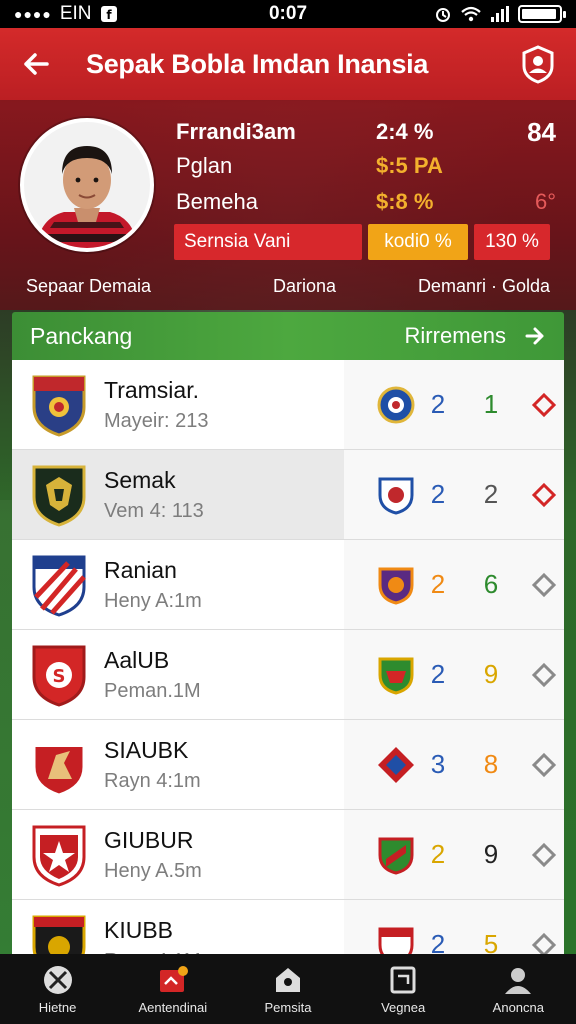  Describe the element at coordinates (140, 479) in the screenshot. I see `team-name: Semak` at that location.